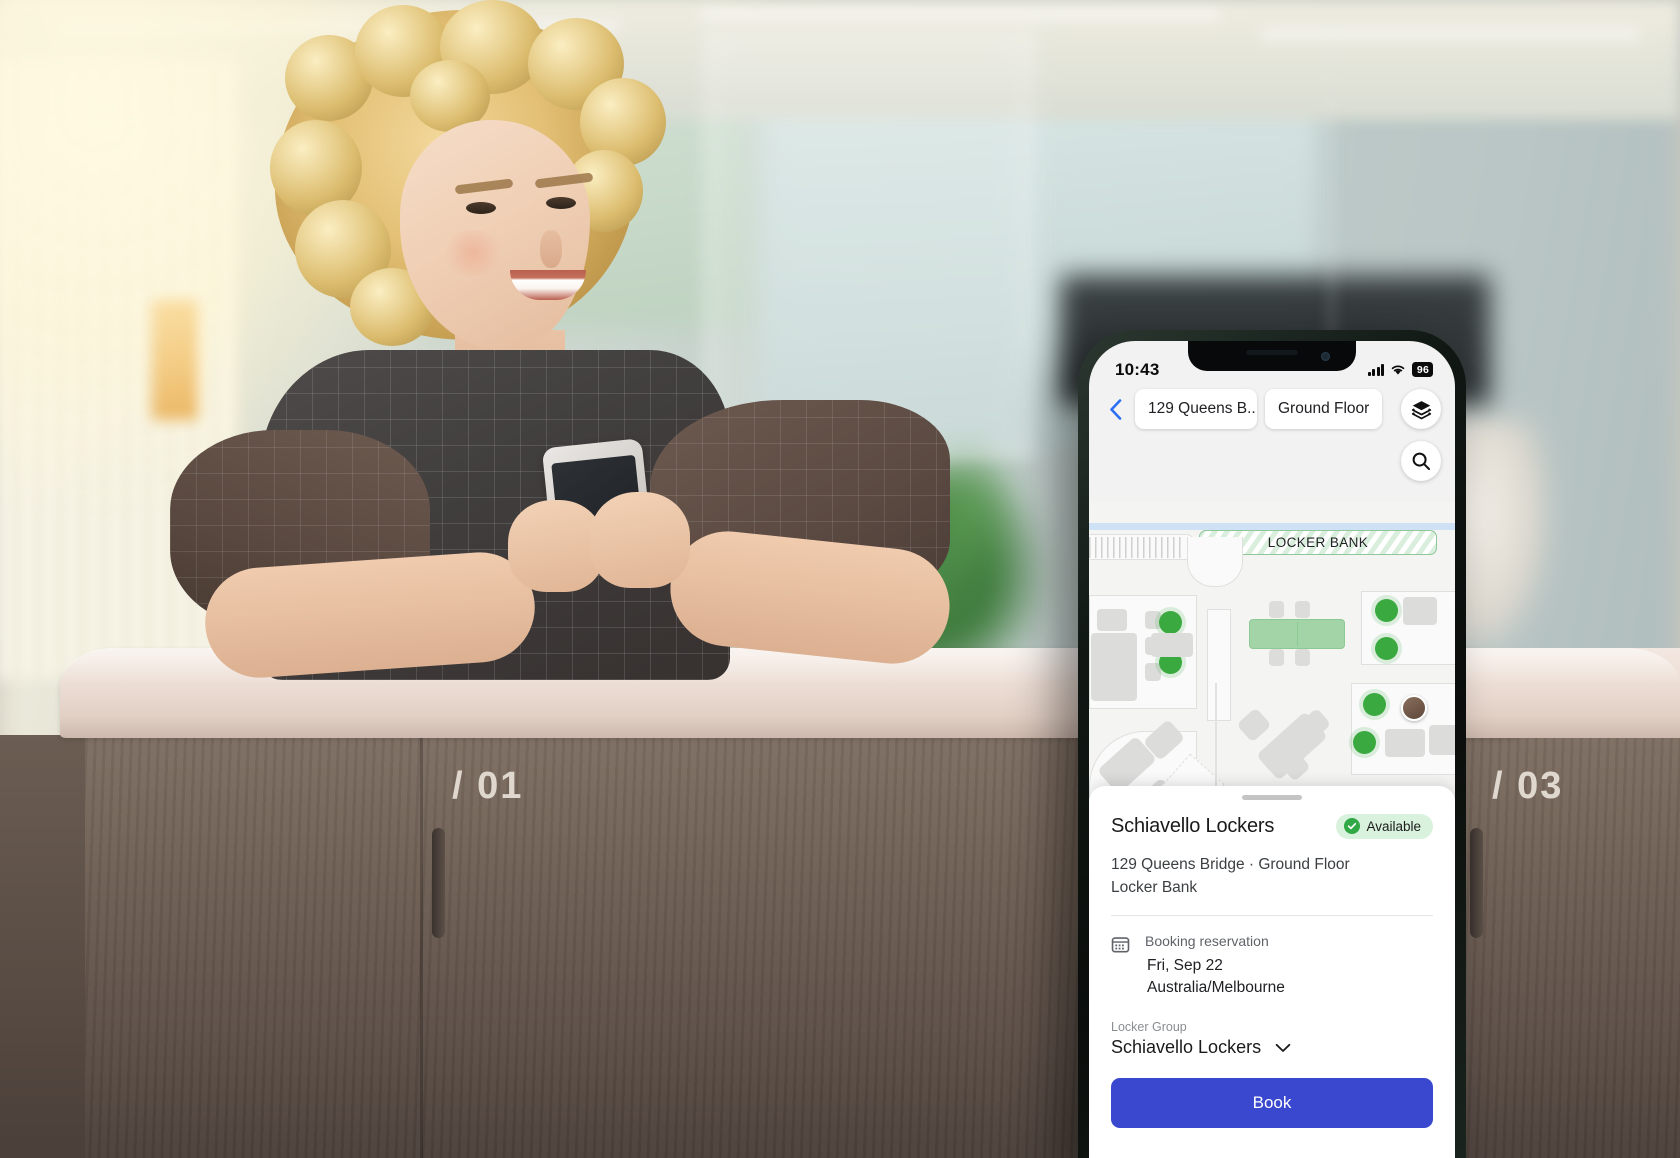 Image resolution: width=1680 pixels, height=1158 pixels. I want to click on map-corridor, so click(1272, 526).